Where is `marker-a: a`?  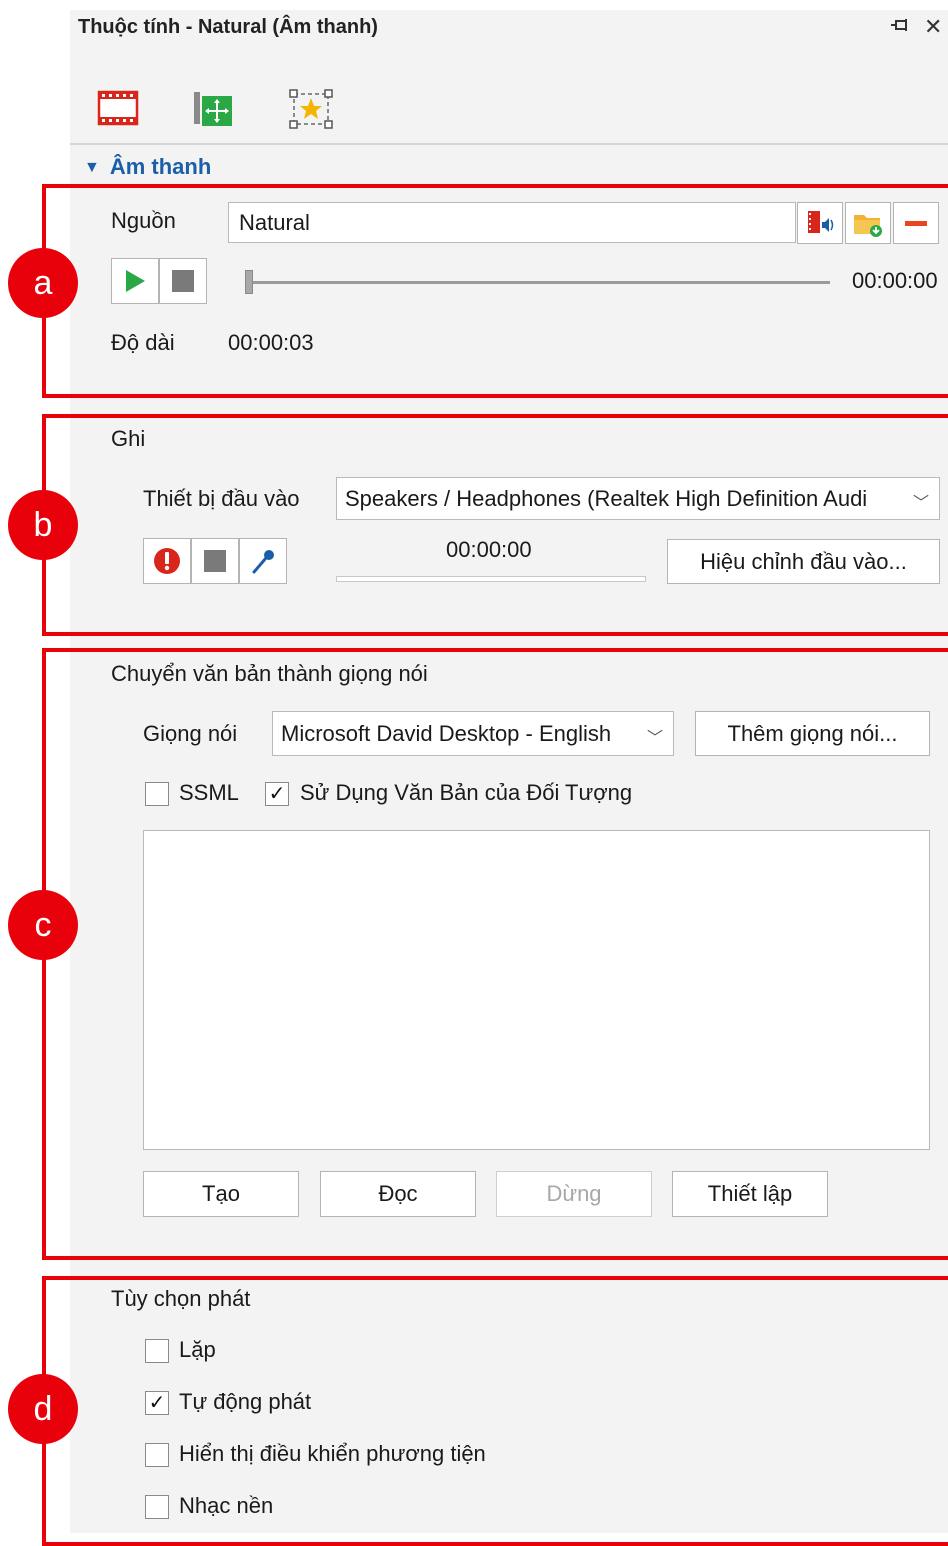 marker-a: a is located at coordinates (43, 283).